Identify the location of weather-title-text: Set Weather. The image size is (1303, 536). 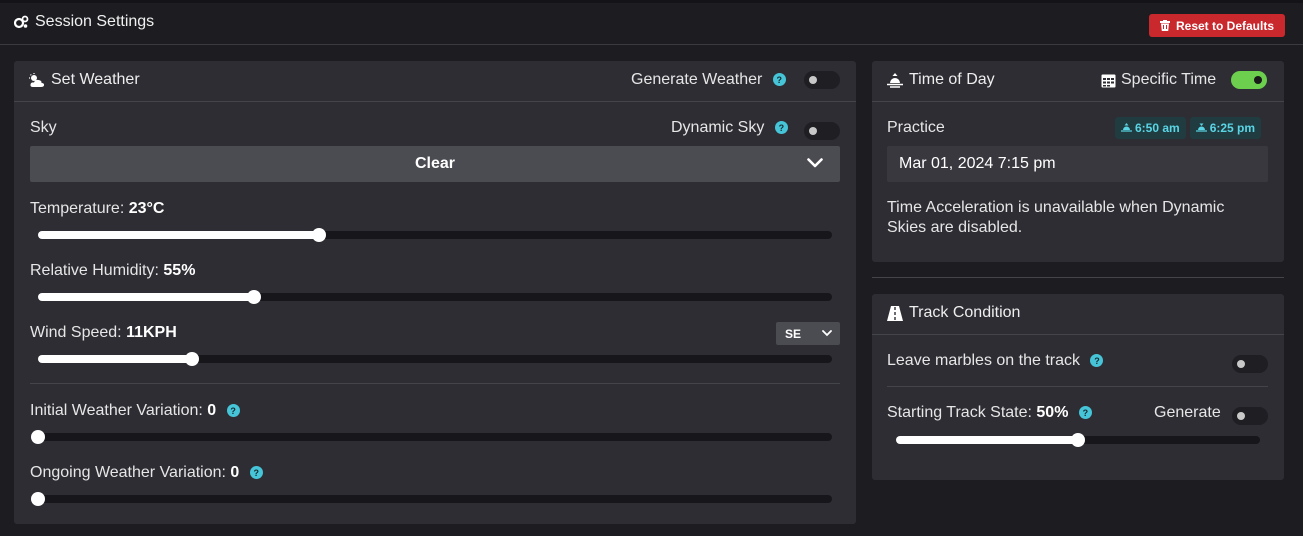
(95, 79).